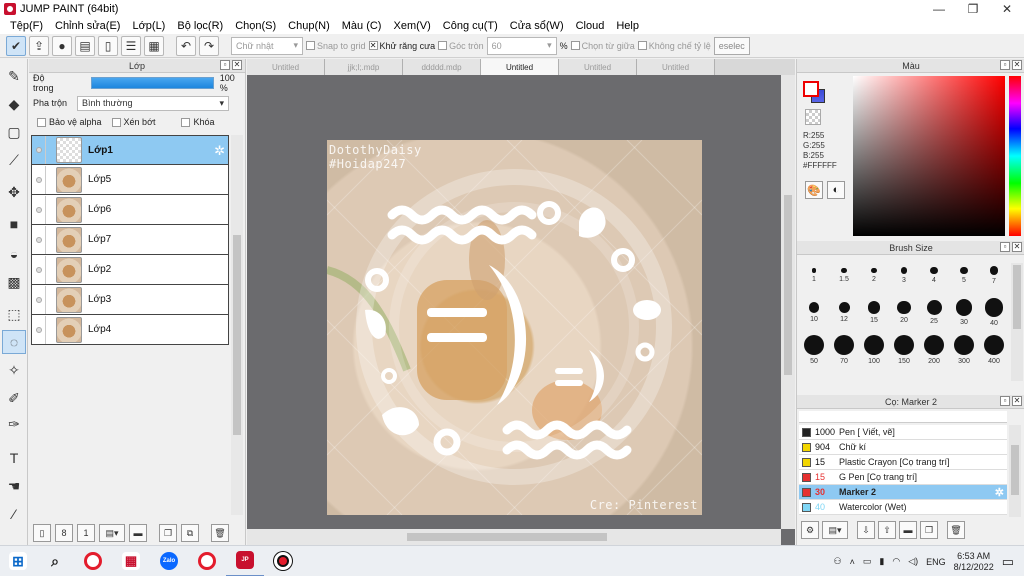  What do you see at coordinates (198, 122) in the screenshot?
I see `lock-checkbox: Khóa` at bounding box center [198, 122].